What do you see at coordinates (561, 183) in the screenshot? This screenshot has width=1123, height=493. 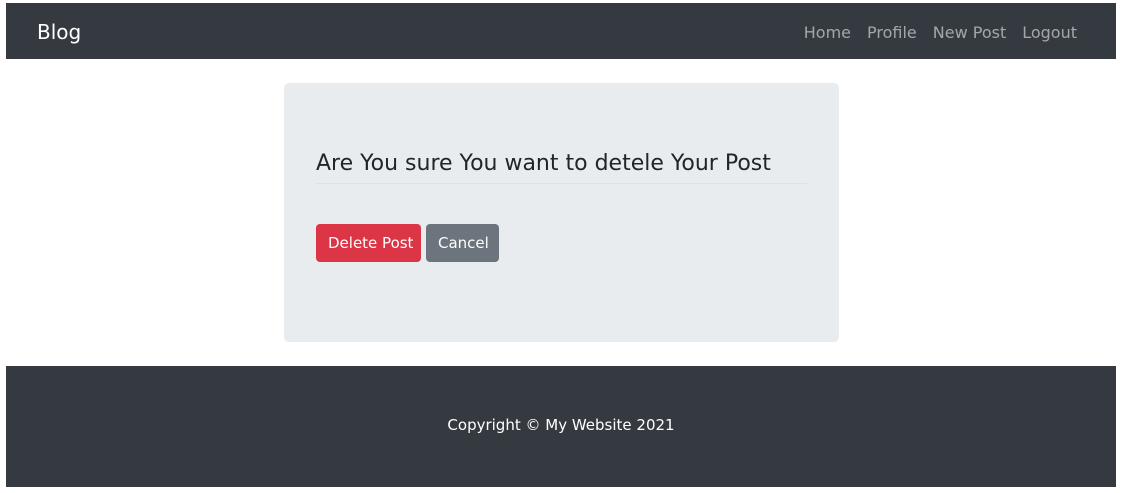 I see `divider` at bounding box center [561, 183].